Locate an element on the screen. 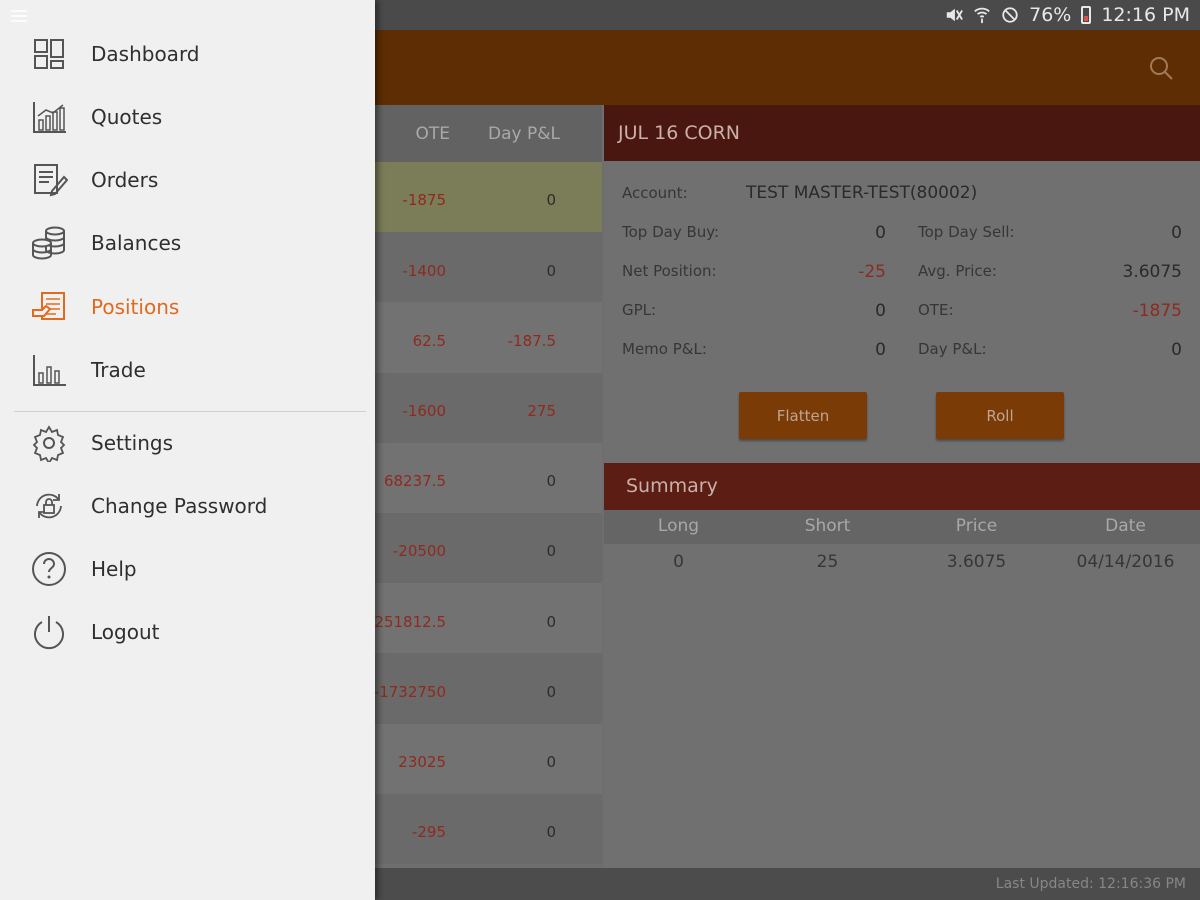 The height and width of the screenshot is (900, 1200). ote-value: -1875 is located at coordinates (1157, 311).